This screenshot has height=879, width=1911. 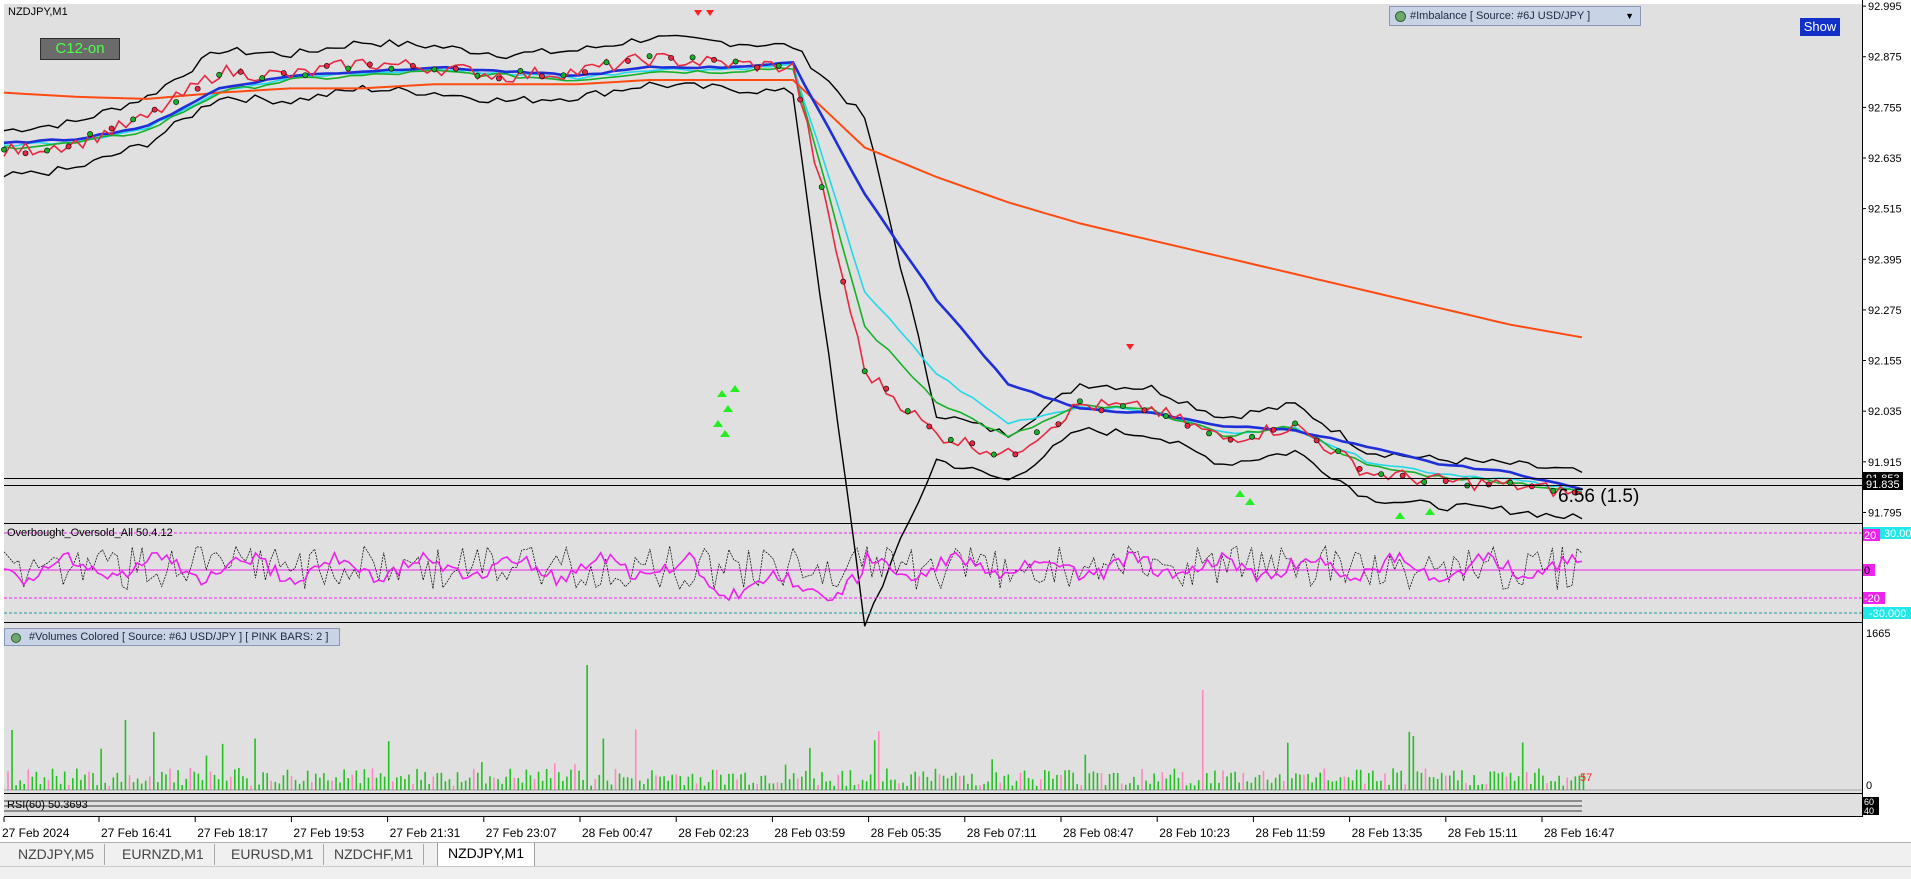 I want to click on price-tick-label: 92.035, so click(x=1885, y=412).